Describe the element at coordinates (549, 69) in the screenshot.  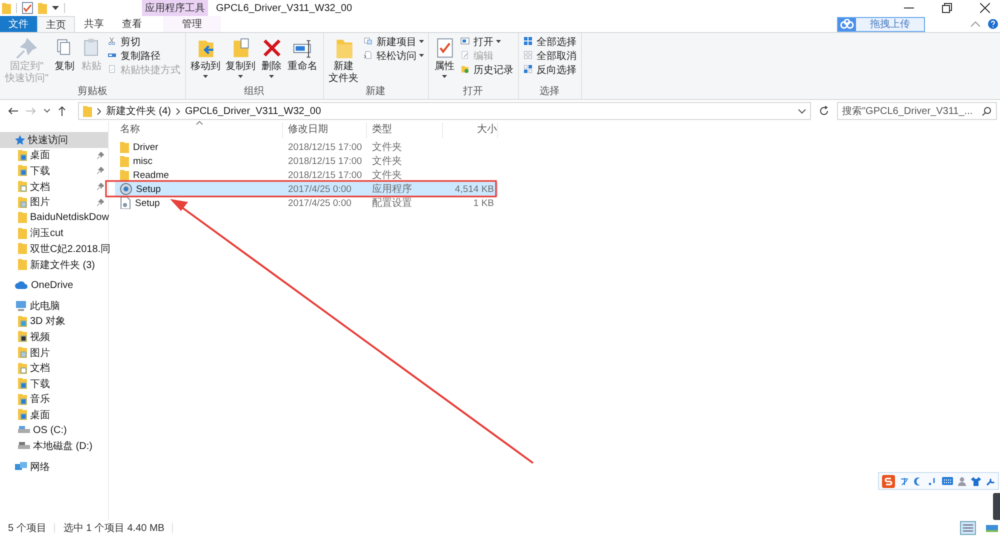
I see `ribbon-command: 反向选择` at that location.